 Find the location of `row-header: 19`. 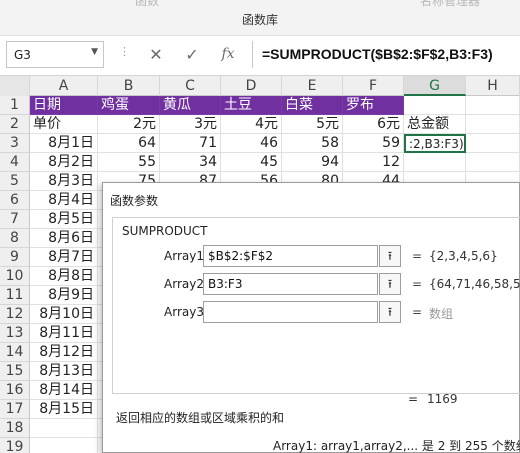

row-header: 19 is located at coordinates (15, 445).